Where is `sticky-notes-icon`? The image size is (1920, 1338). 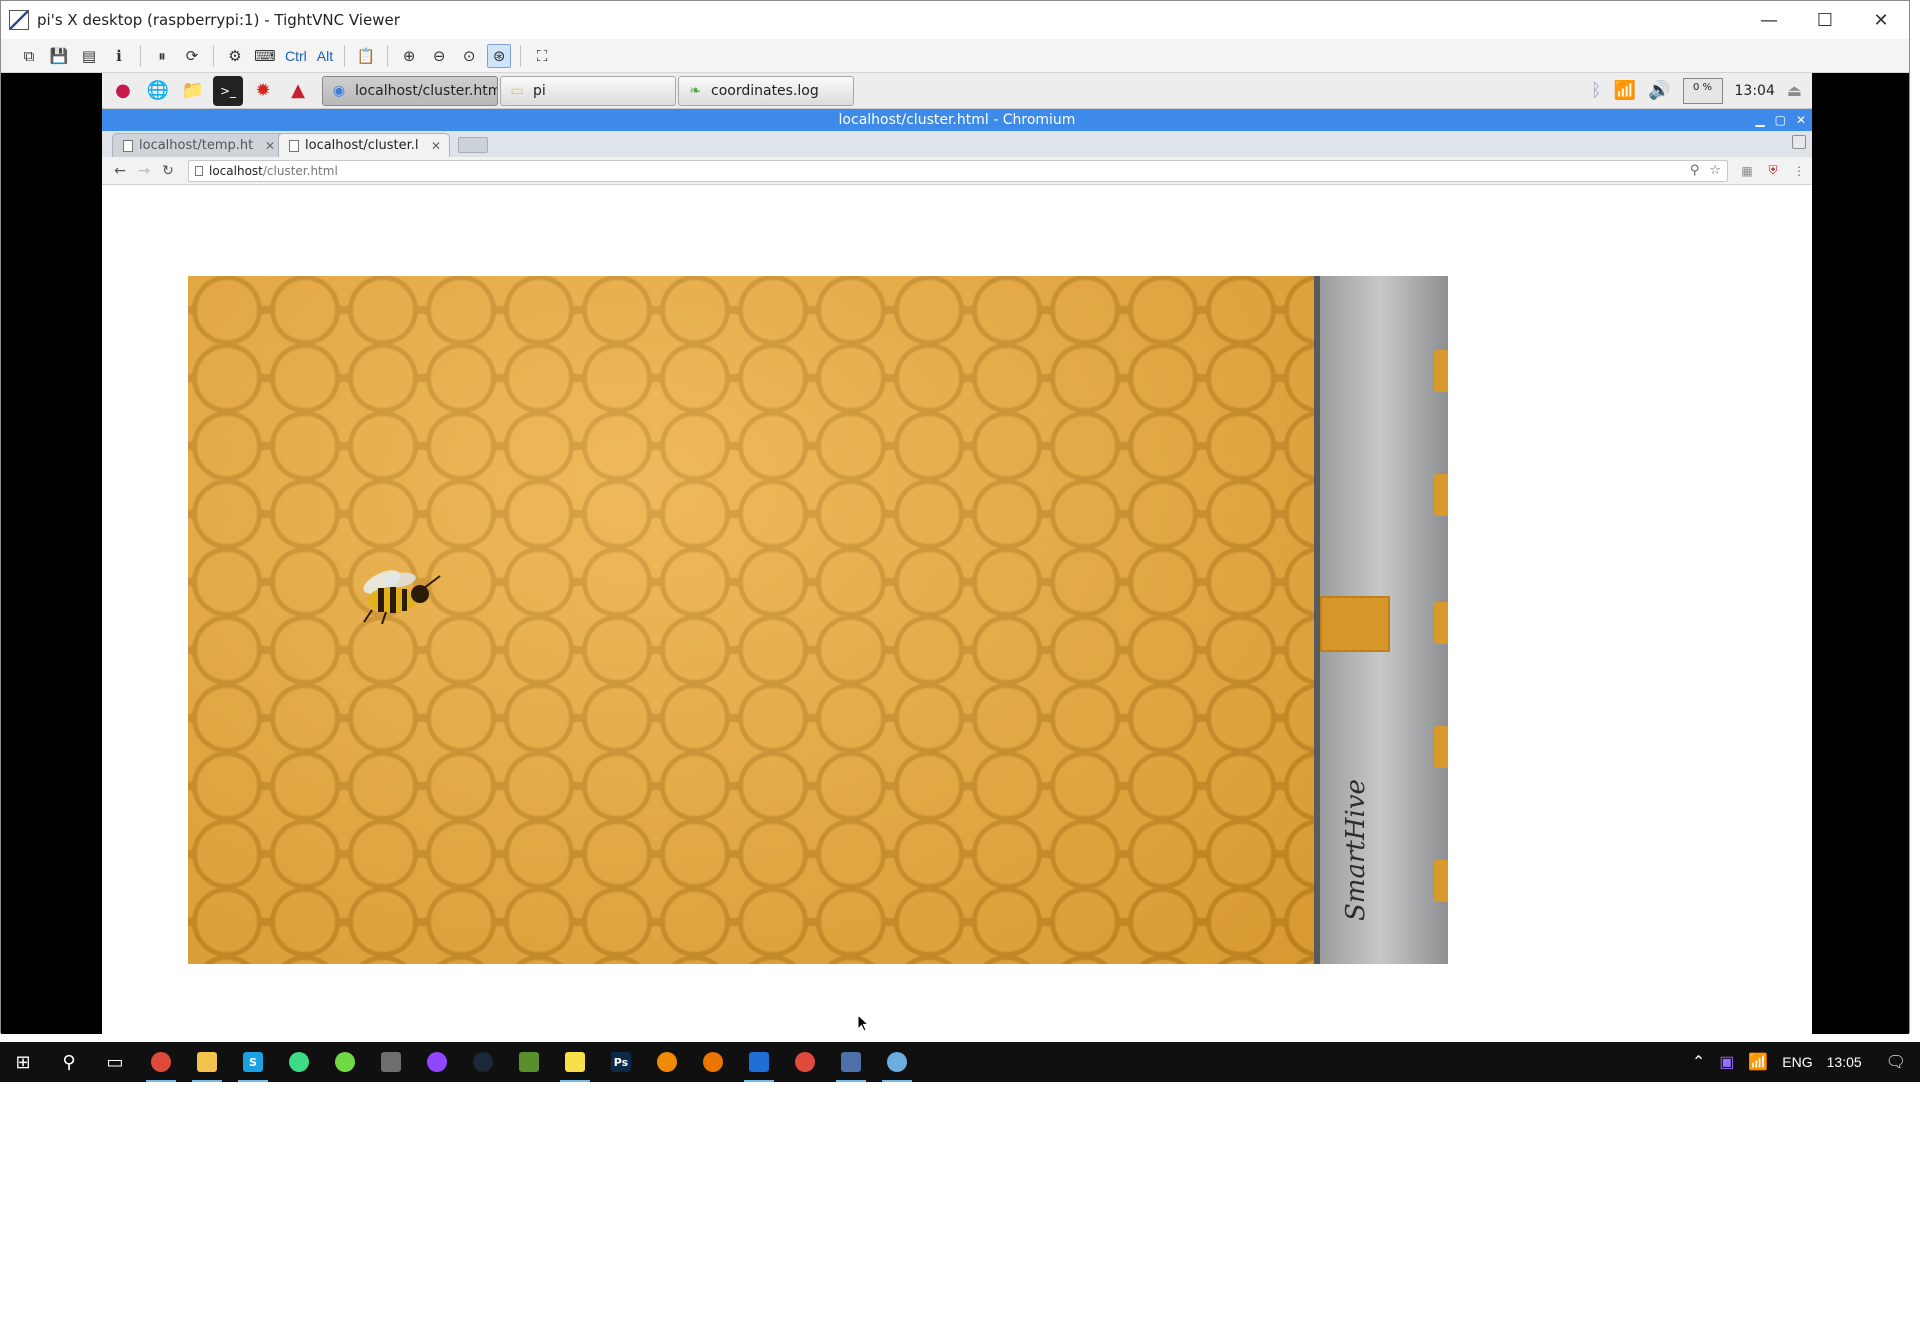
sticky-notes-icon is located at coordinates (575, 1062).